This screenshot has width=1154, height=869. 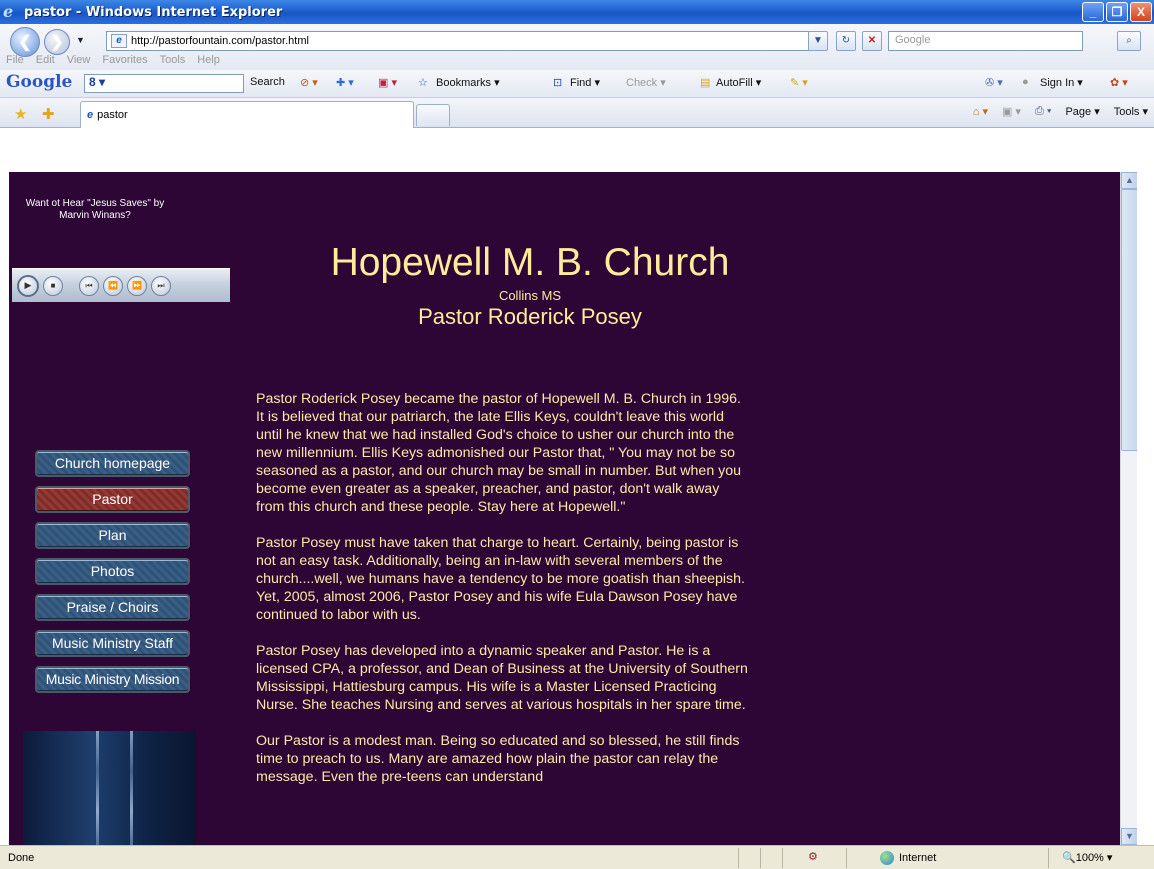 I want to click on spellcheck-icon: ▣ ▾, so click(x=387, y=82).